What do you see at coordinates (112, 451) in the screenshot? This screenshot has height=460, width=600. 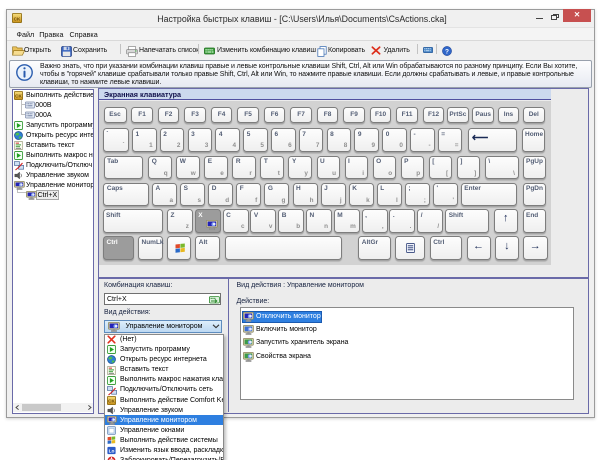 I see `svg-text: Lo` at bounding box center [112, 451].